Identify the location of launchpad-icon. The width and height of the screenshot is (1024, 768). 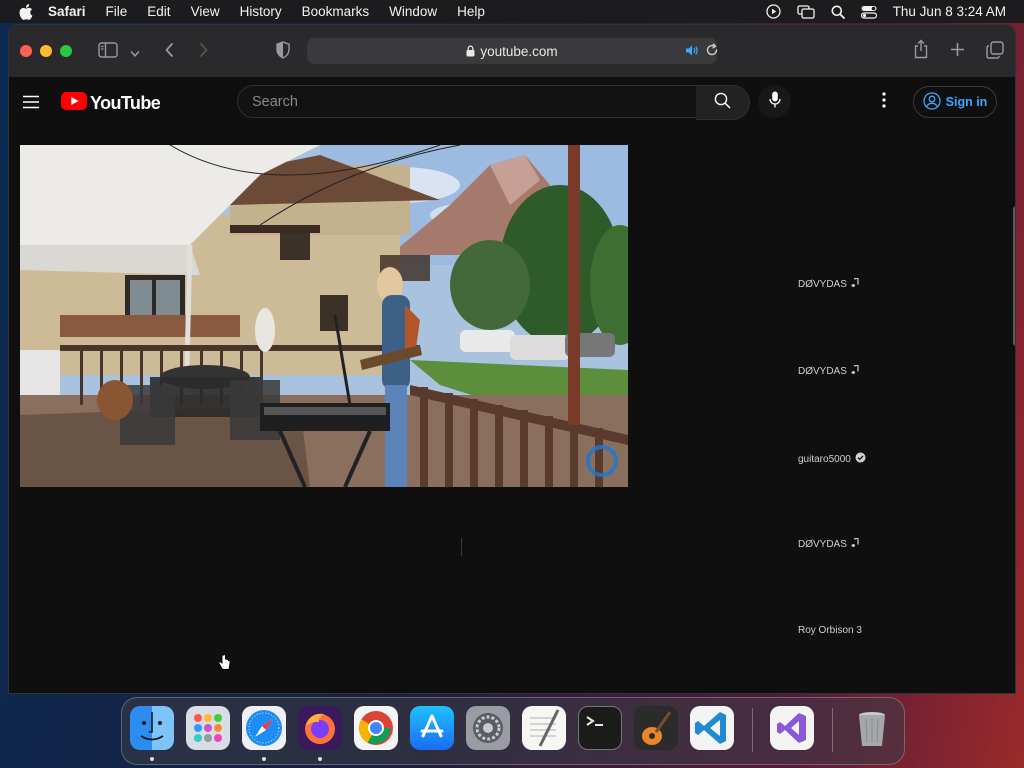
(208, 728).